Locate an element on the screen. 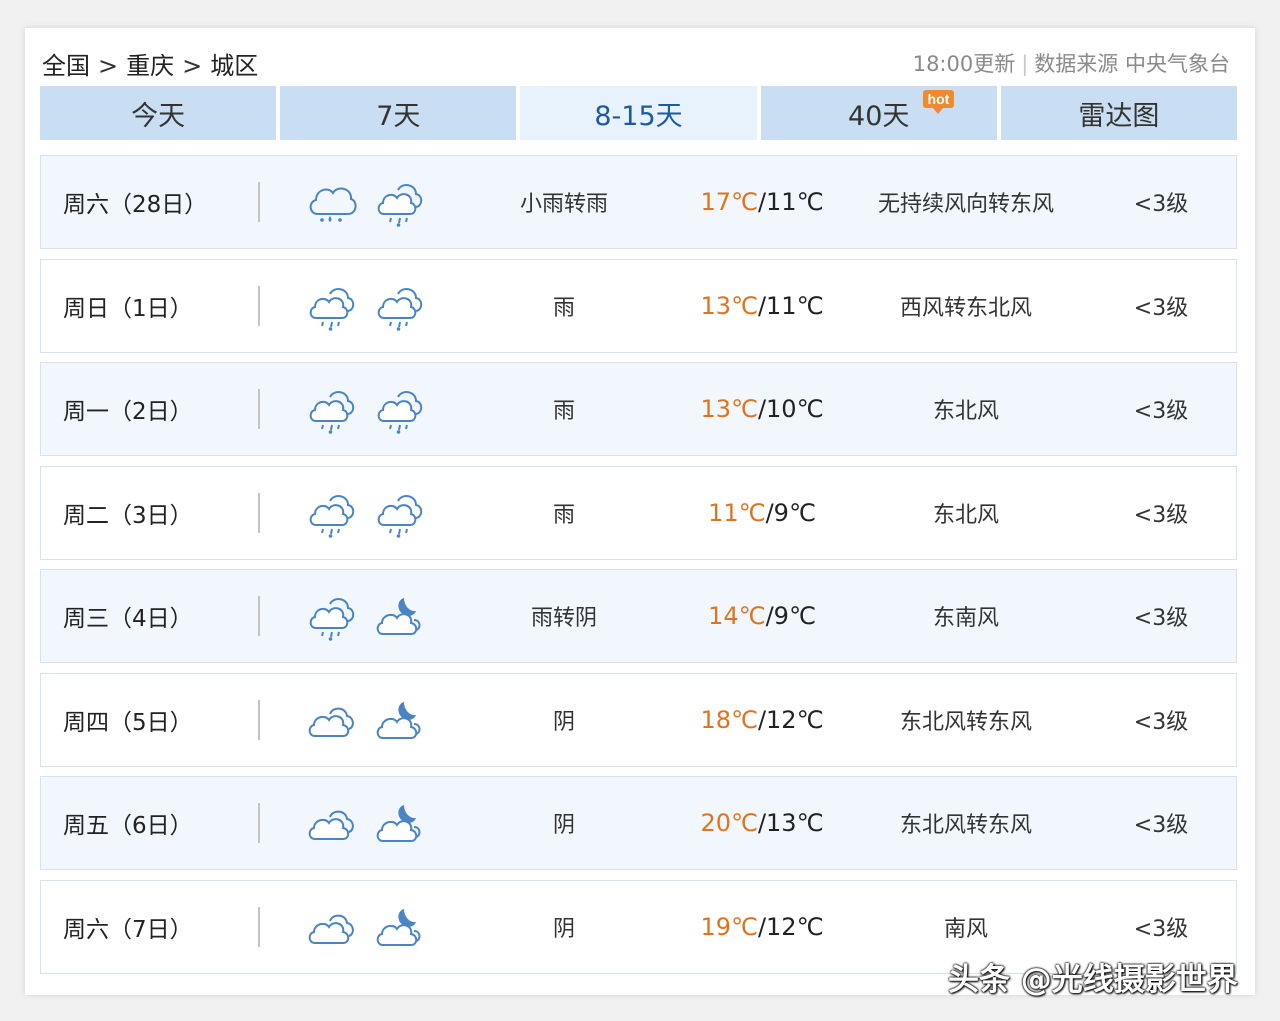  forecast-day: 周一（2日） is located at coordinates (128, 412).